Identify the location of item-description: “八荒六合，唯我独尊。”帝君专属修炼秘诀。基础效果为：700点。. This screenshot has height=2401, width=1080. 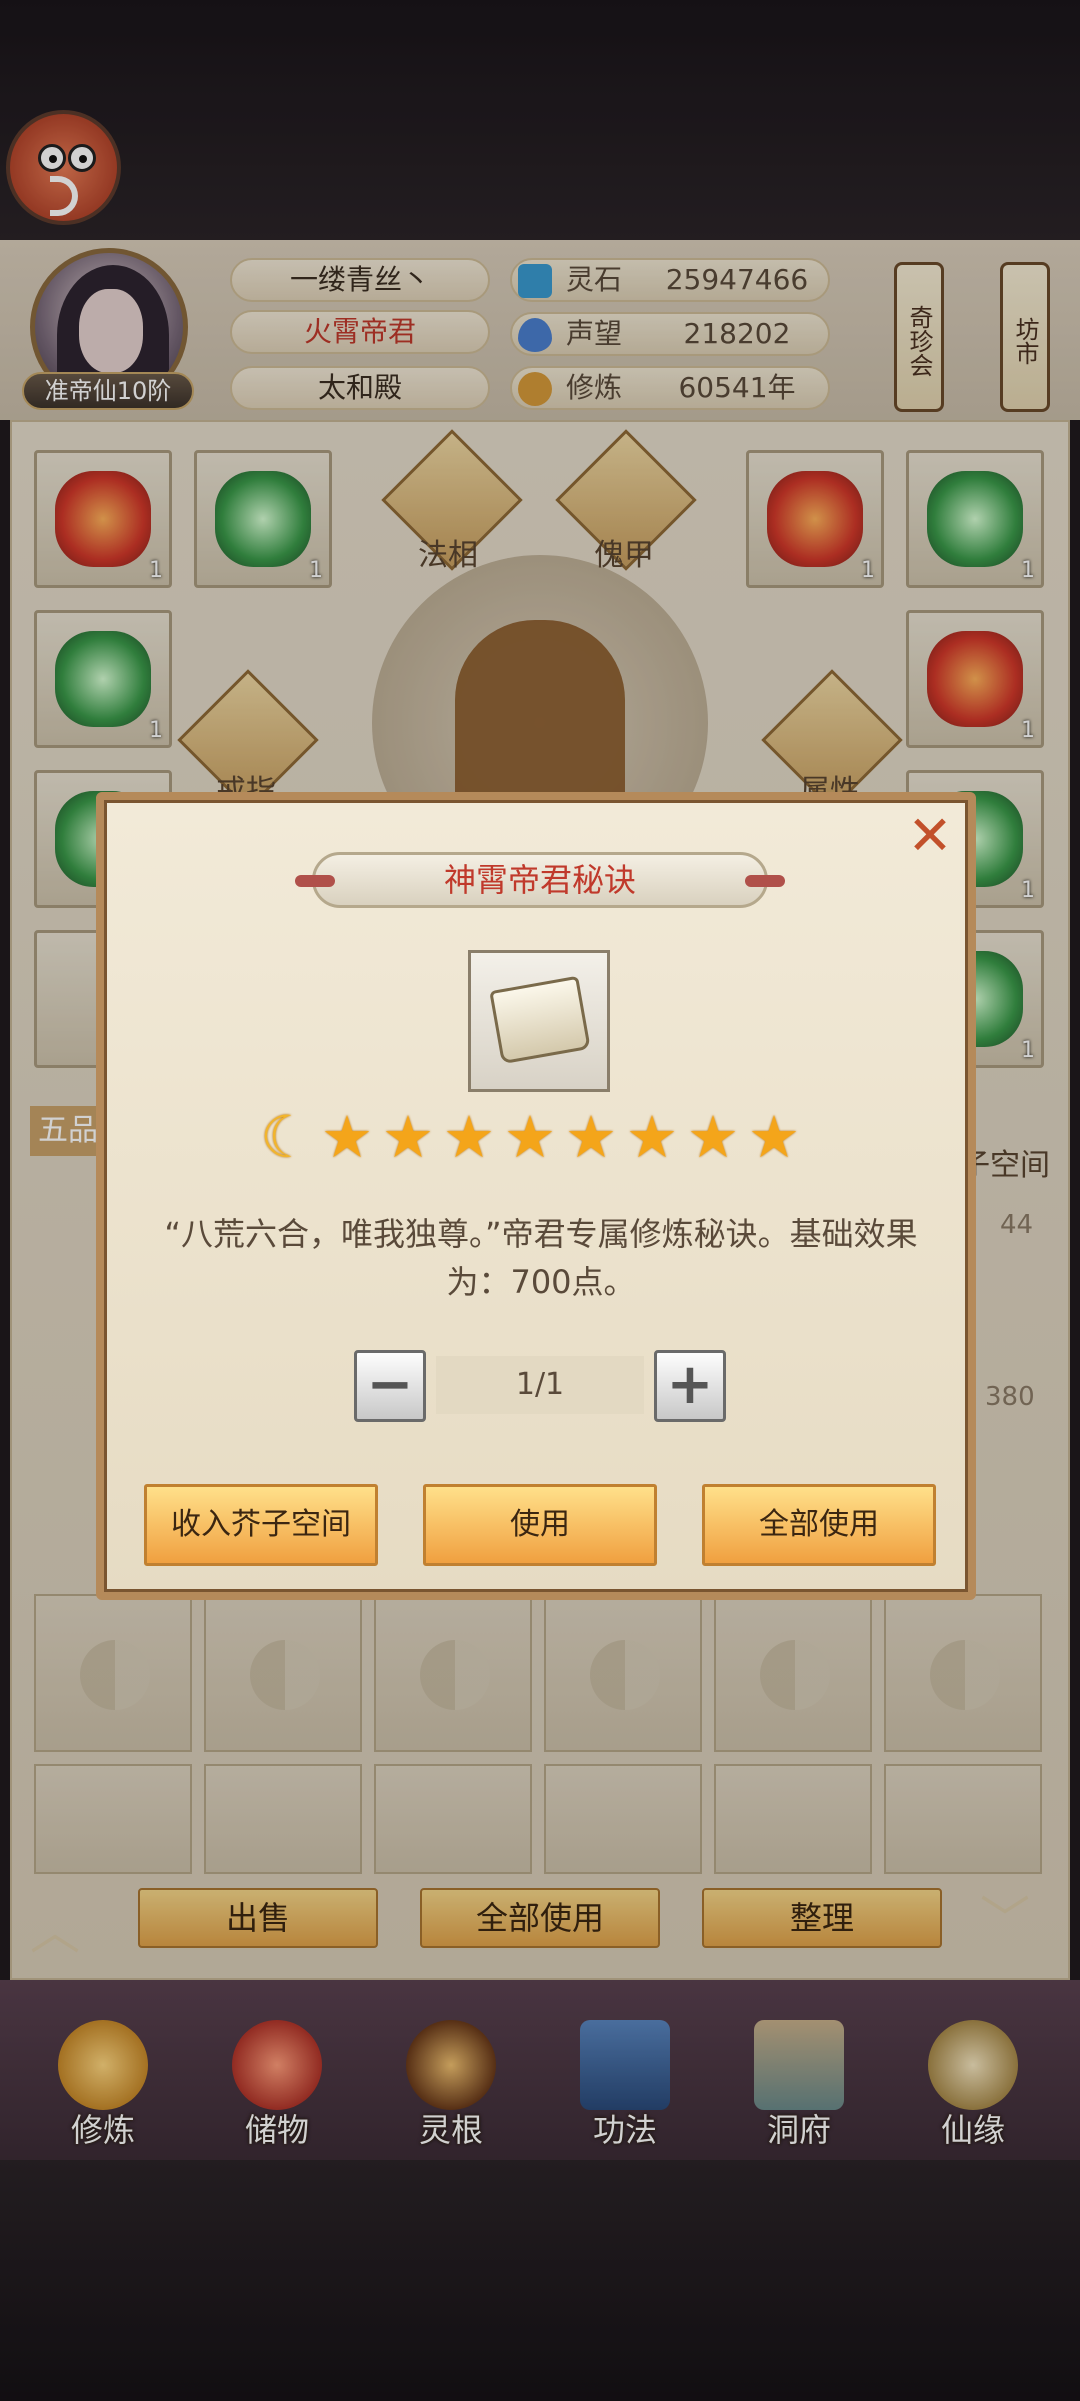
(541, 1258).